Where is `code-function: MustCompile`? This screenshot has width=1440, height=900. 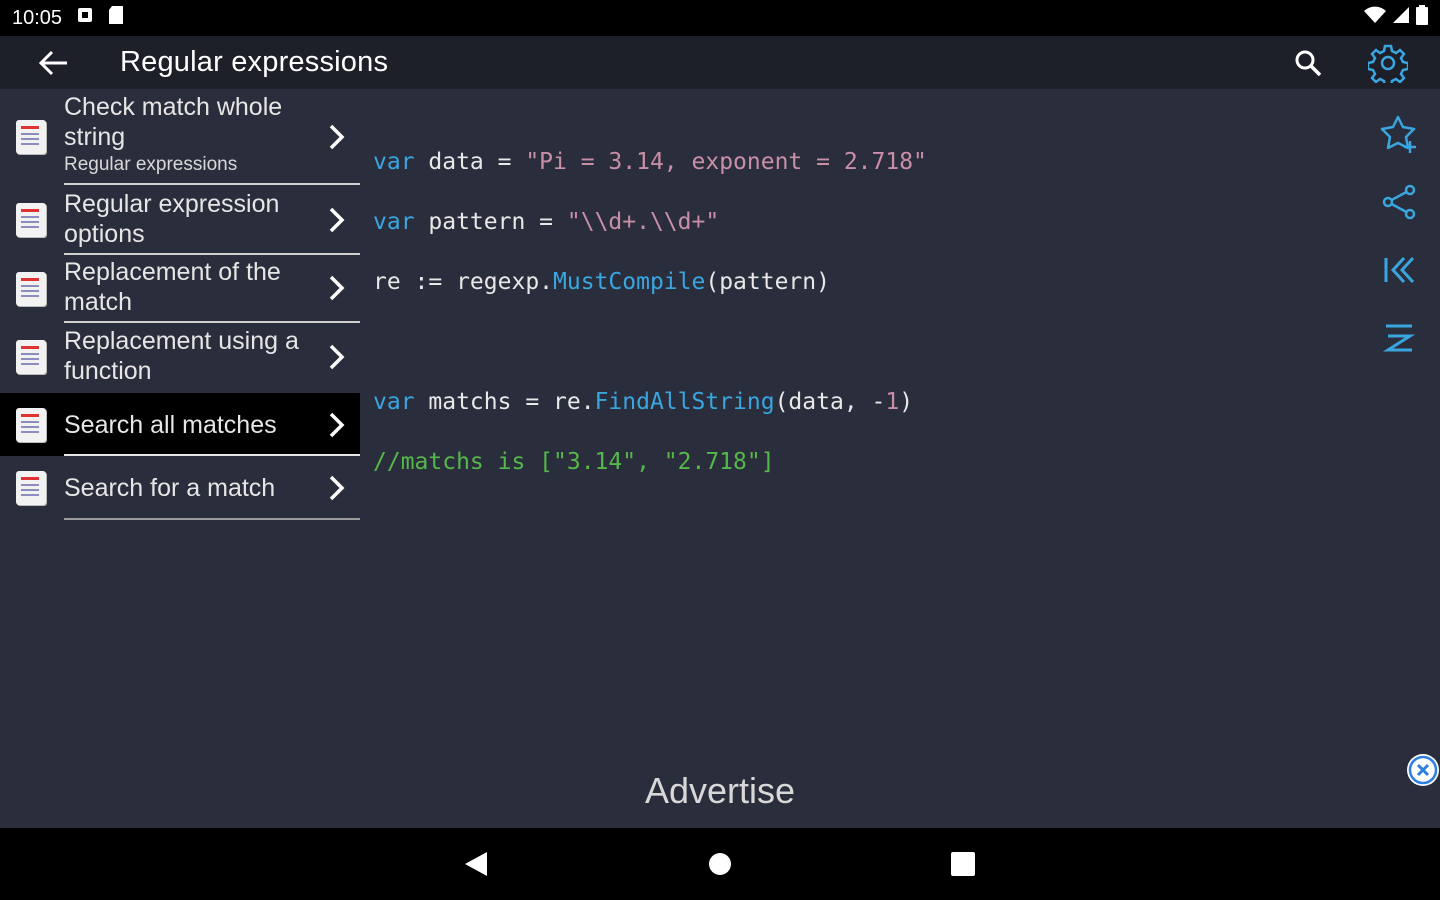
code-function: MustCompile is located at coordinates (629, 282).